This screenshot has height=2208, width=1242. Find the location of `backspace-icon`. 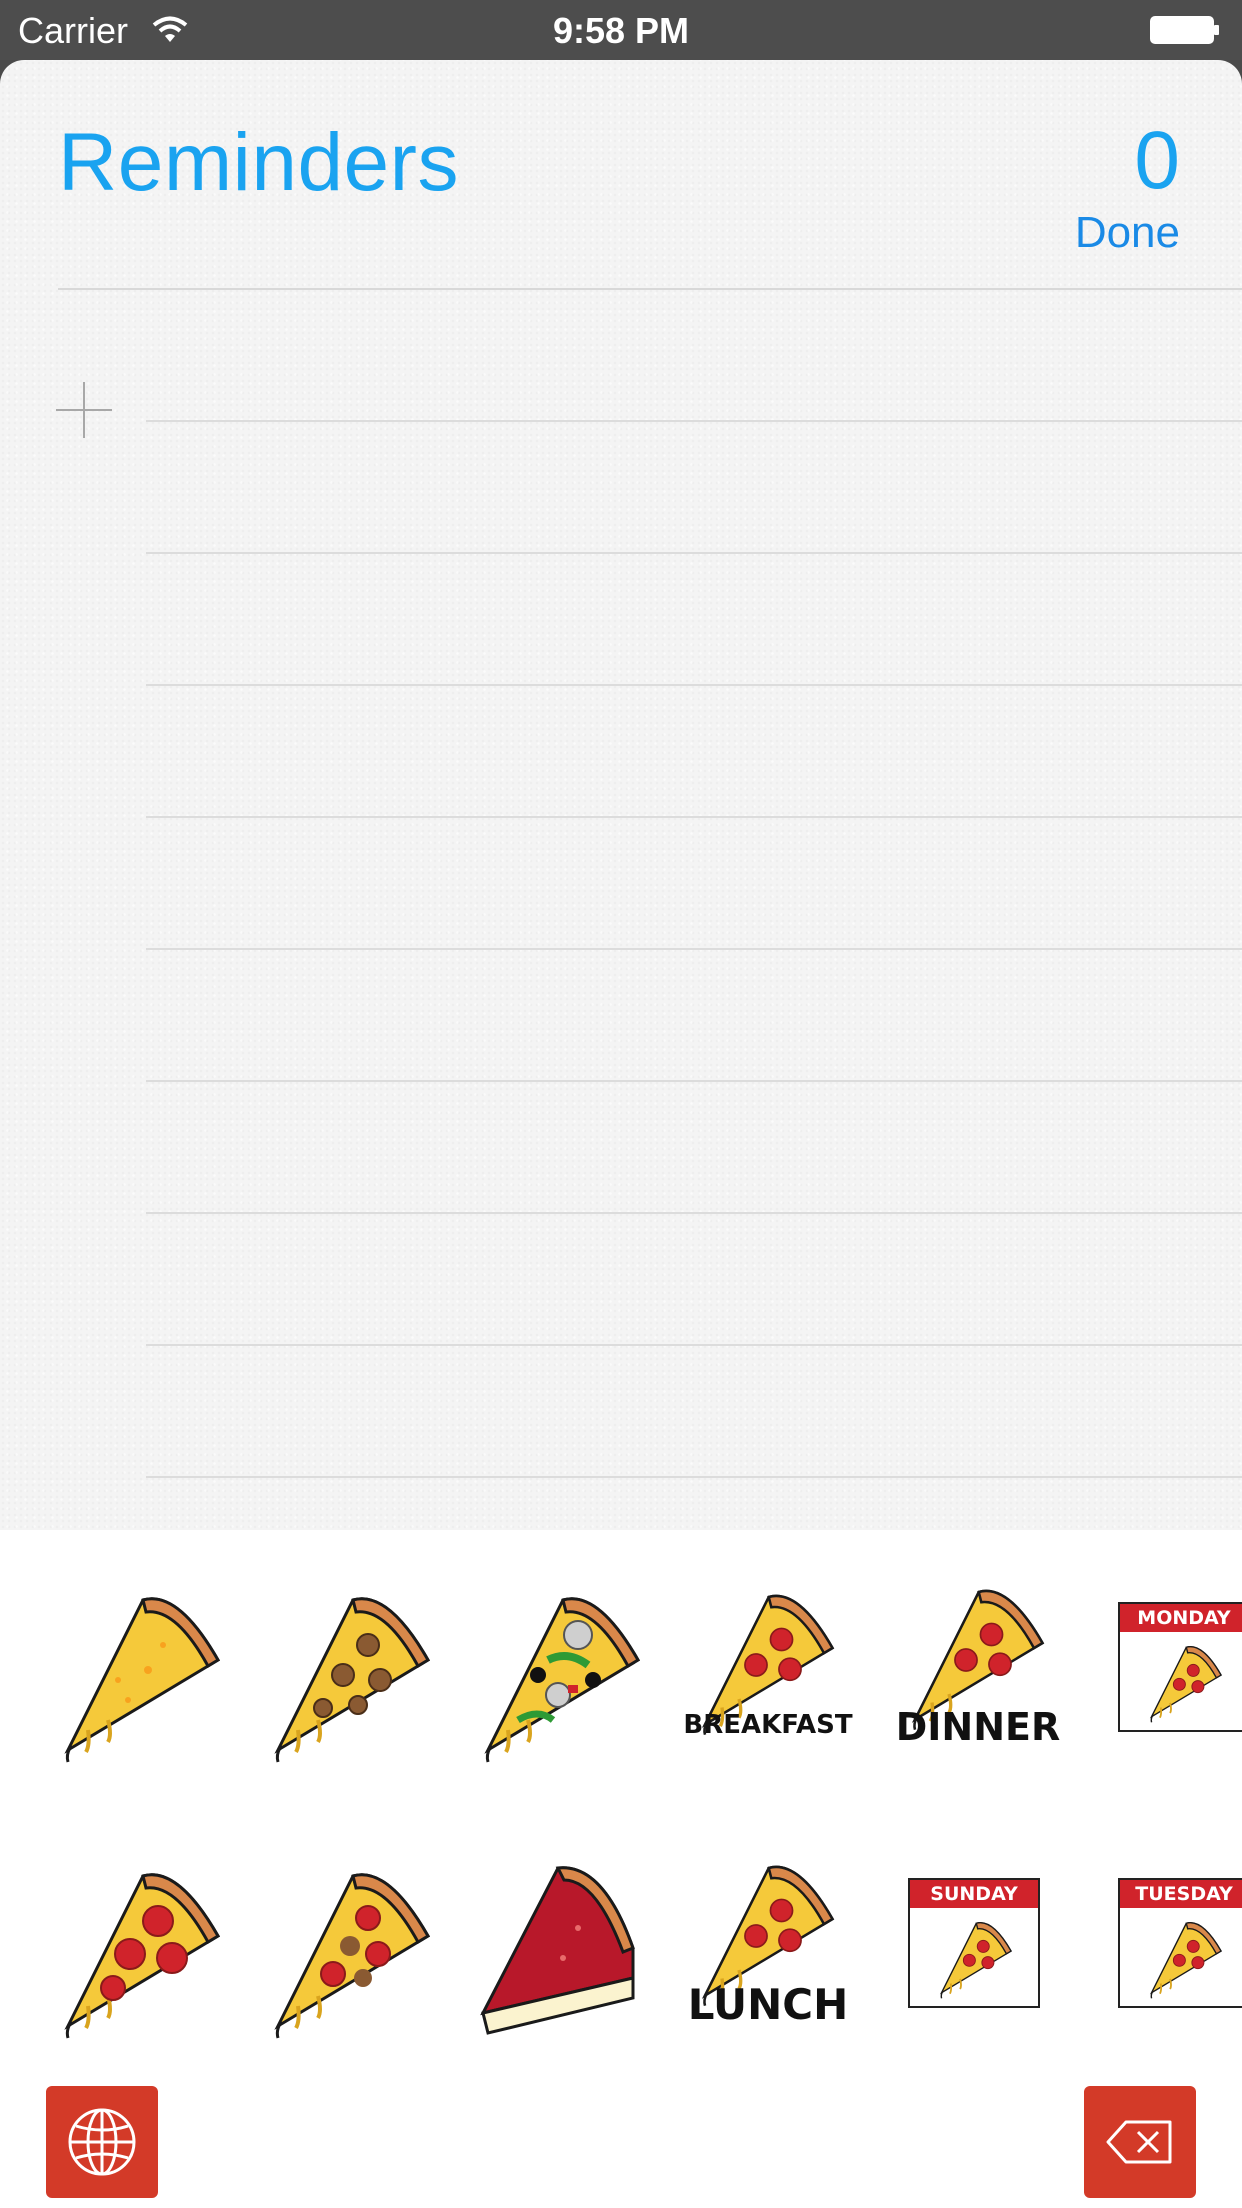

backspace-icon is located at coordinates (1139, 2142).